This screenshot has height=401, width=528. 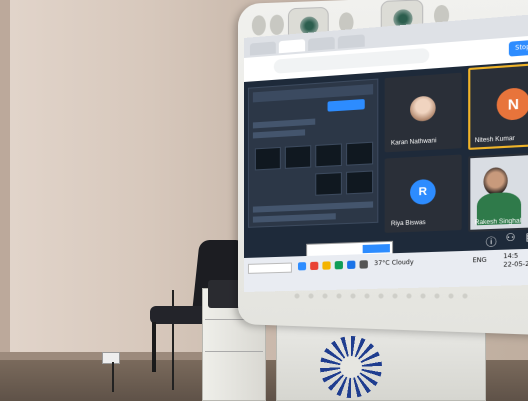 What do you see at coordinates (495, 181) in the screenshot?
I see `participant-video-face` at bounding box center [495, 181].